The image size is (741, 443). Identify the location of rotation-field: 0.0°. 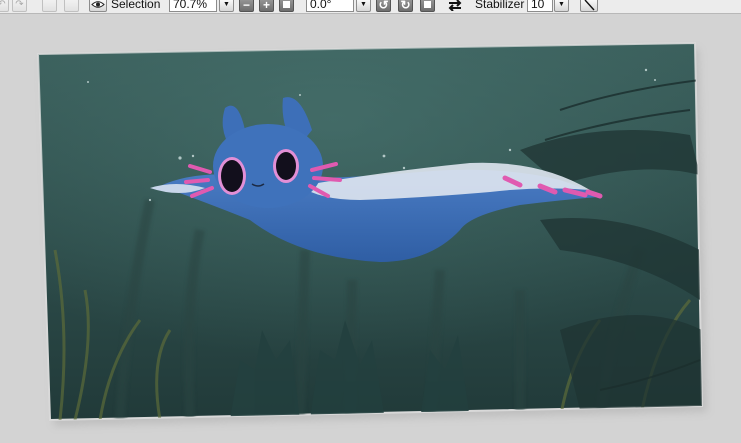
(330, 6).